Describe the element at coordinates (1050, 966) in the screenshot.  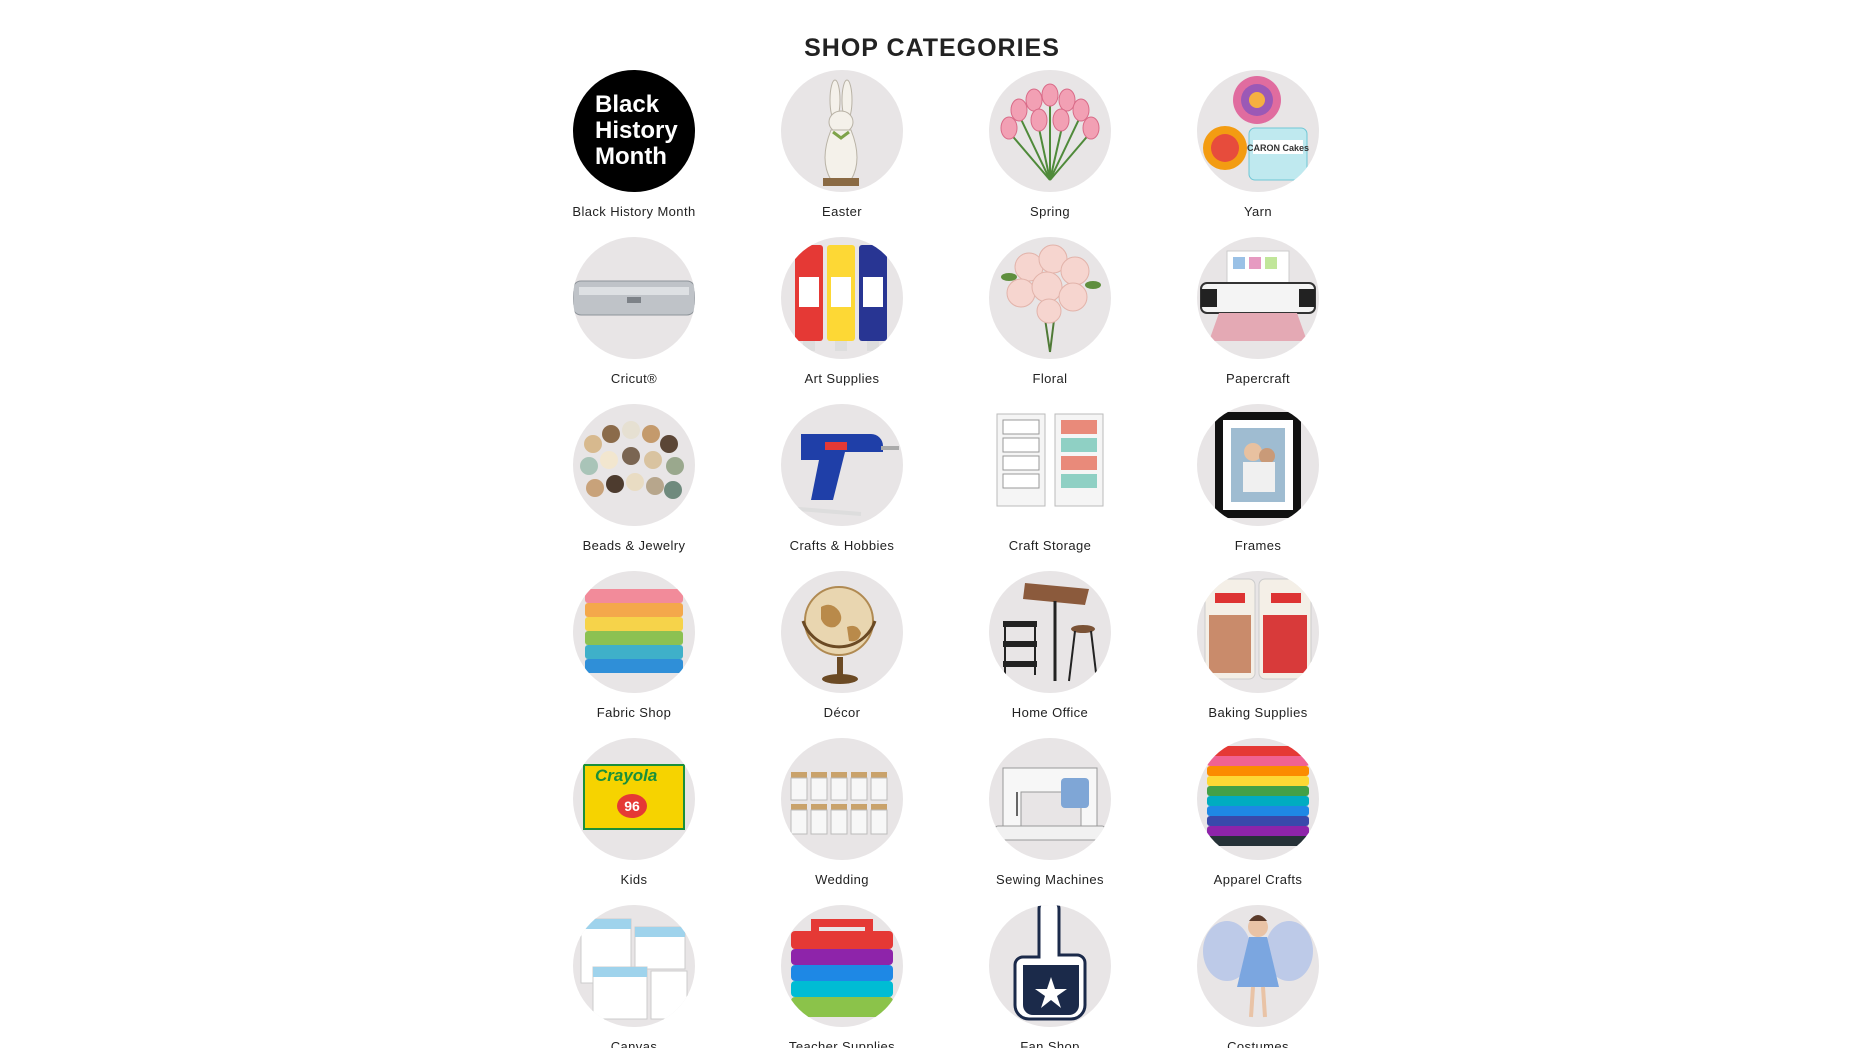
I see `foam-finger-icon` at that location.